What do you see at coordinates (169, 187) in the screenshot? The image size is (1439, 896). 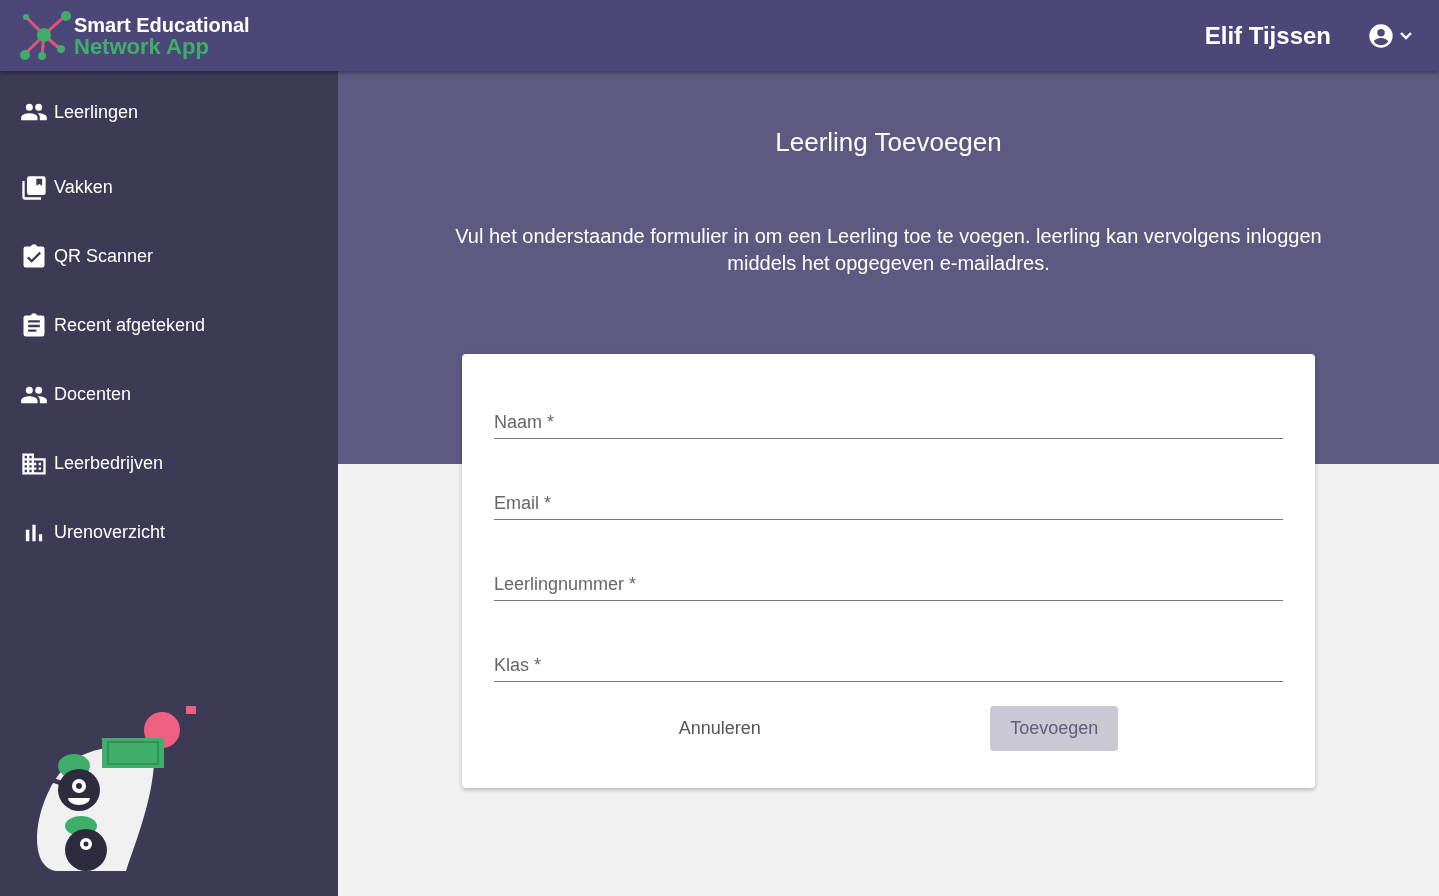 I see `sidebar-item: Vakken` at bounding box center [169, 187].